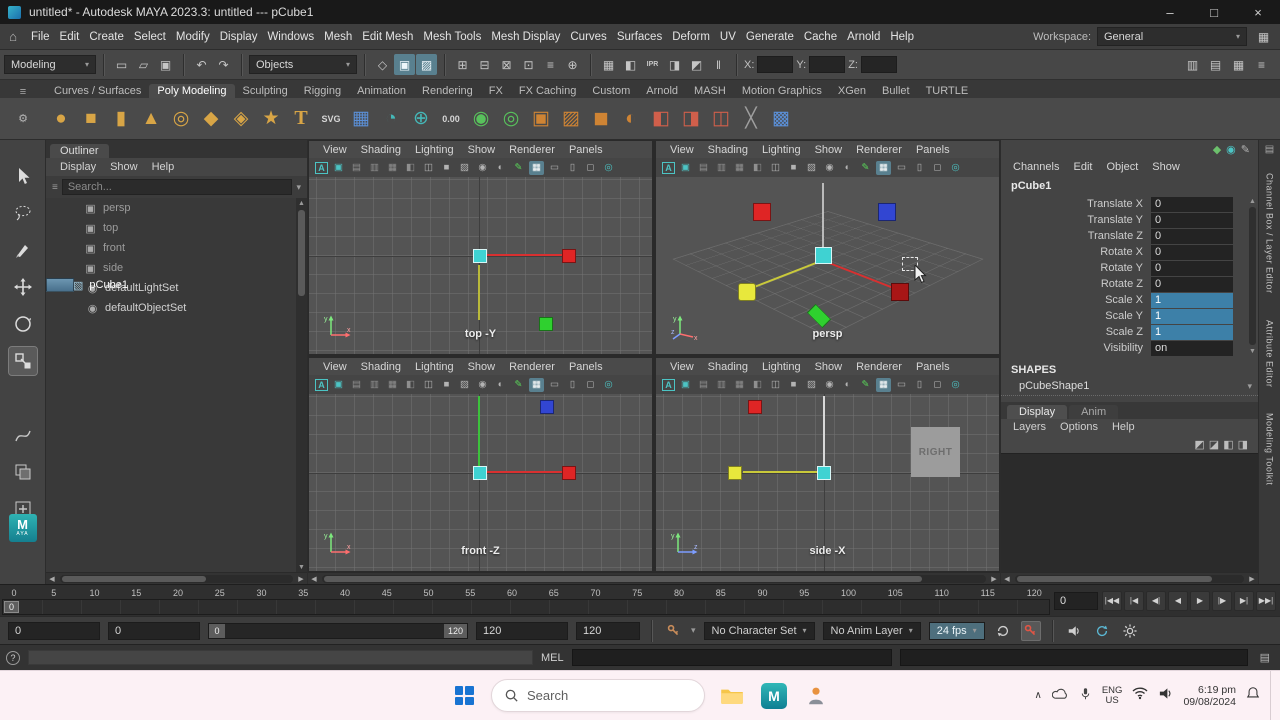 The width and height of the screenshot is (1280, 720). I want to click on shelf-tab: Arnold, so click(662, 91).